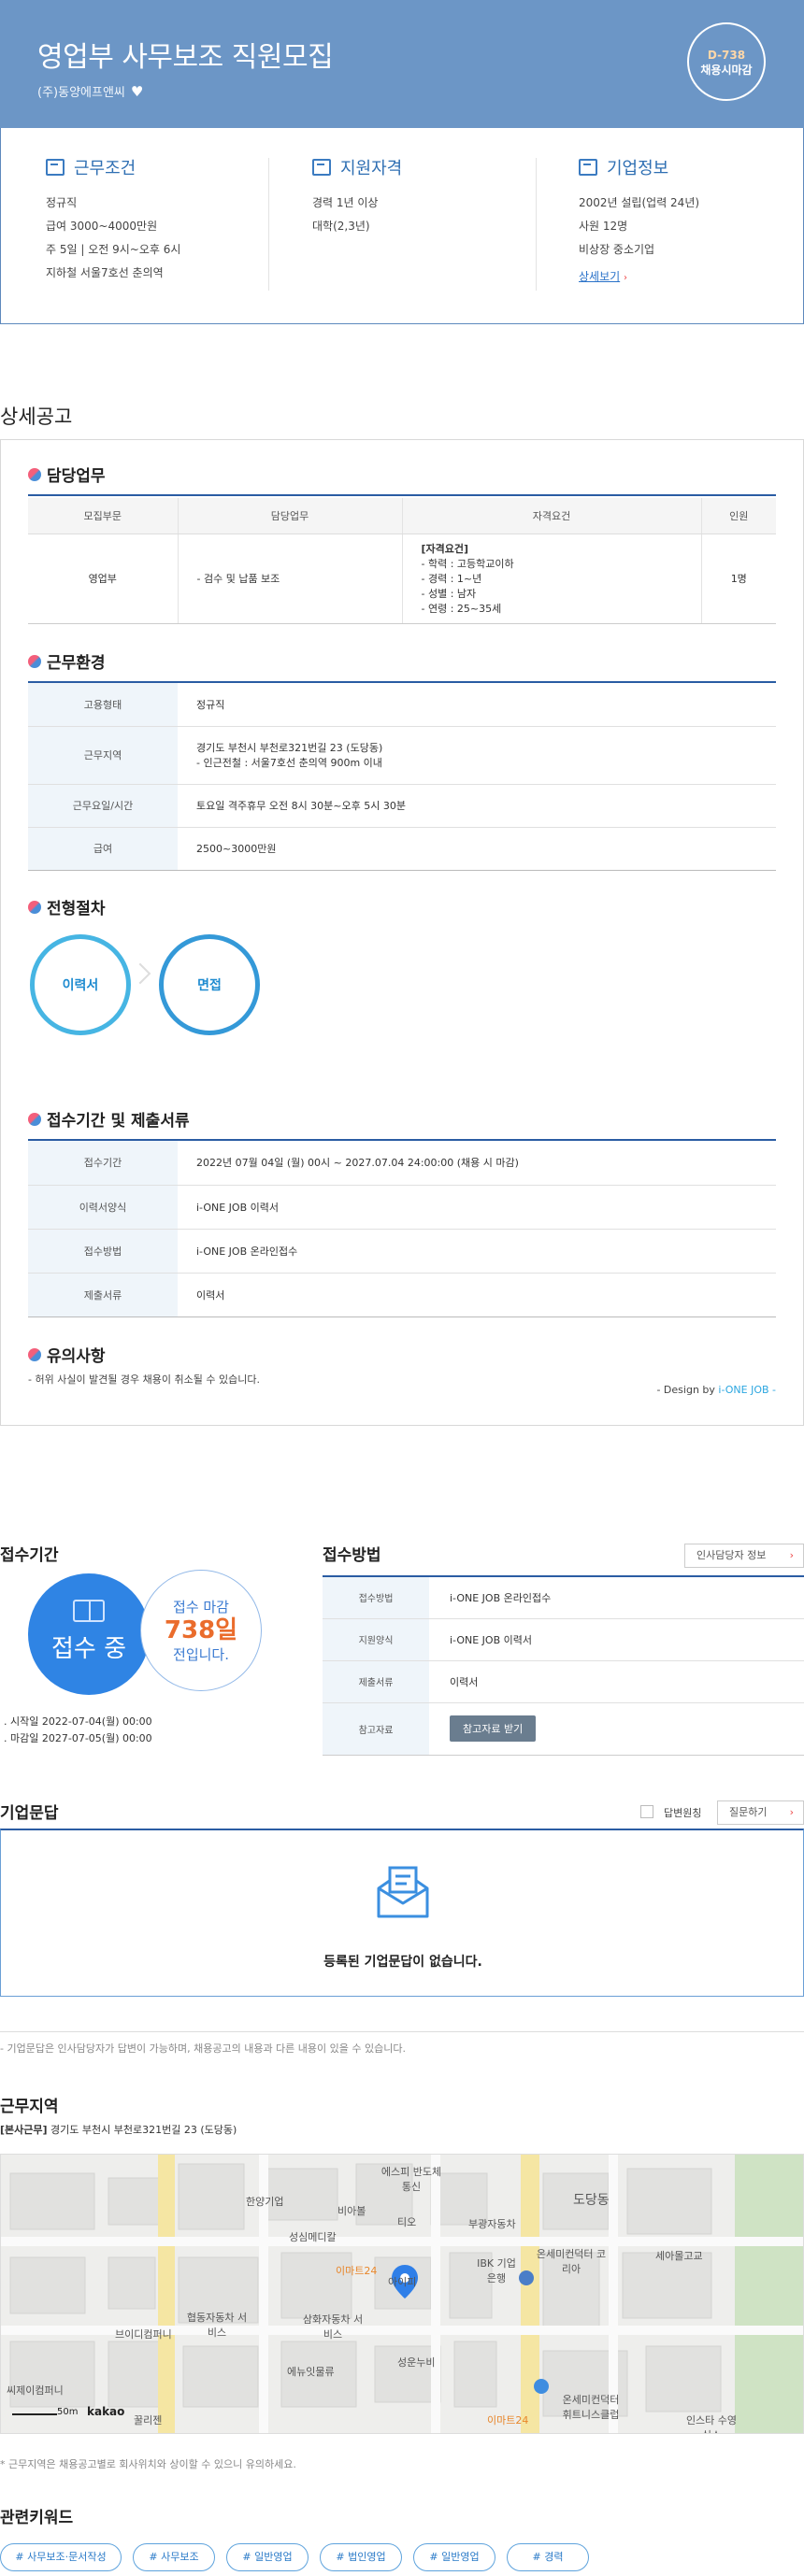 This screenshot has width=804, height=2576. What do you see at coordinates (35, 2391) in the screenshot?
I see `map-label: 씨제이컴퍼니` at bounding box center [35, 2391].